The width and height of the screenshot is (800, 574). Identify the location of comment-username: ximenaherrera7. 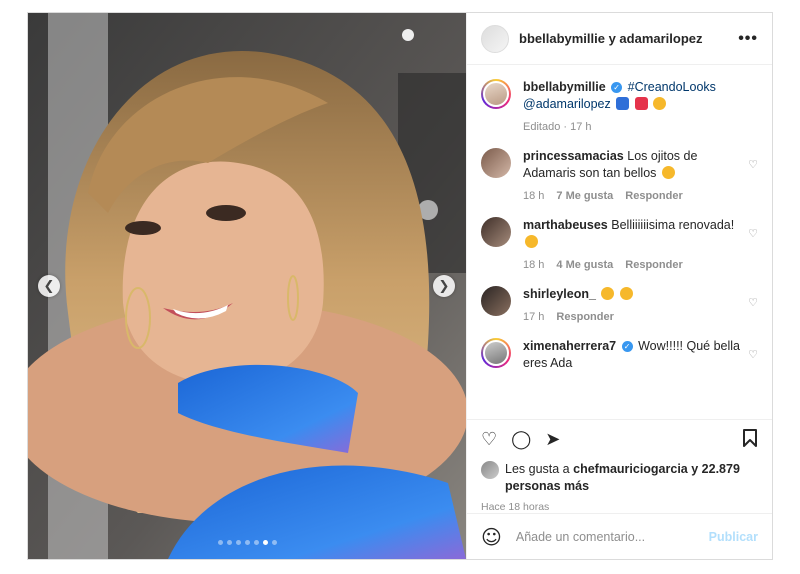
(569, 346).